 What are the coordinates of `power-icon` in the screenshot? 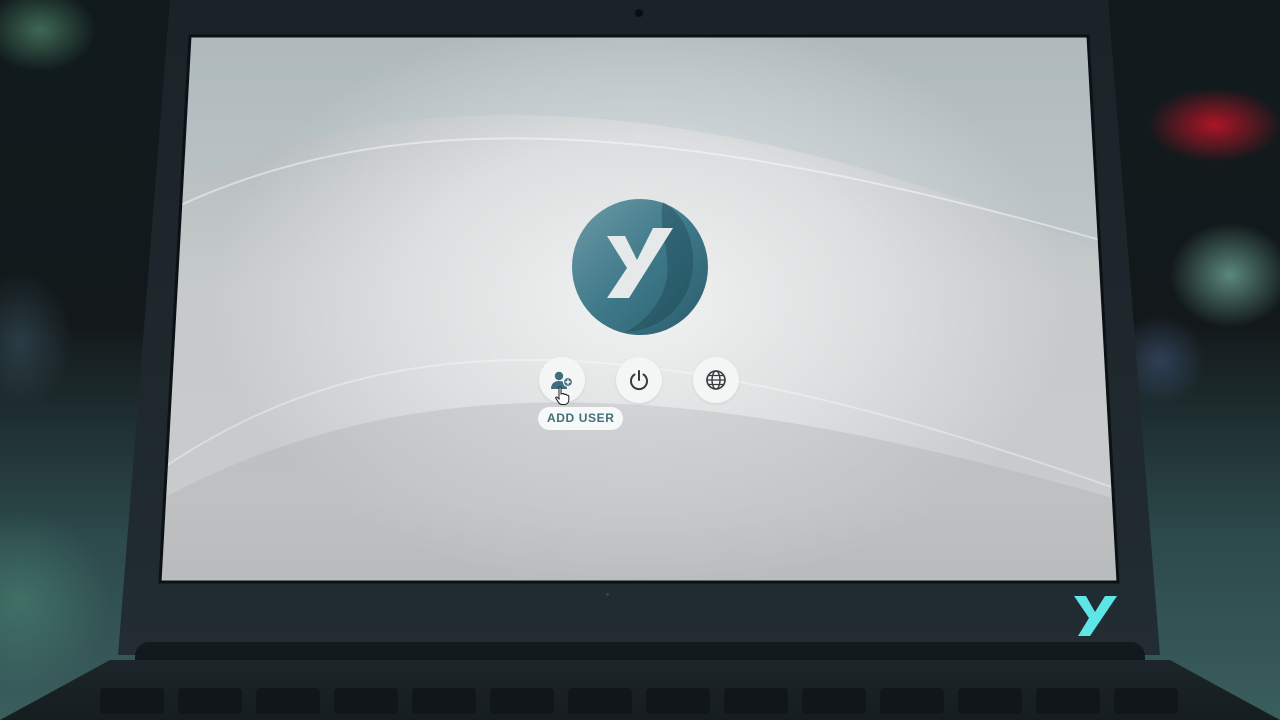 It's located at (639, 380).